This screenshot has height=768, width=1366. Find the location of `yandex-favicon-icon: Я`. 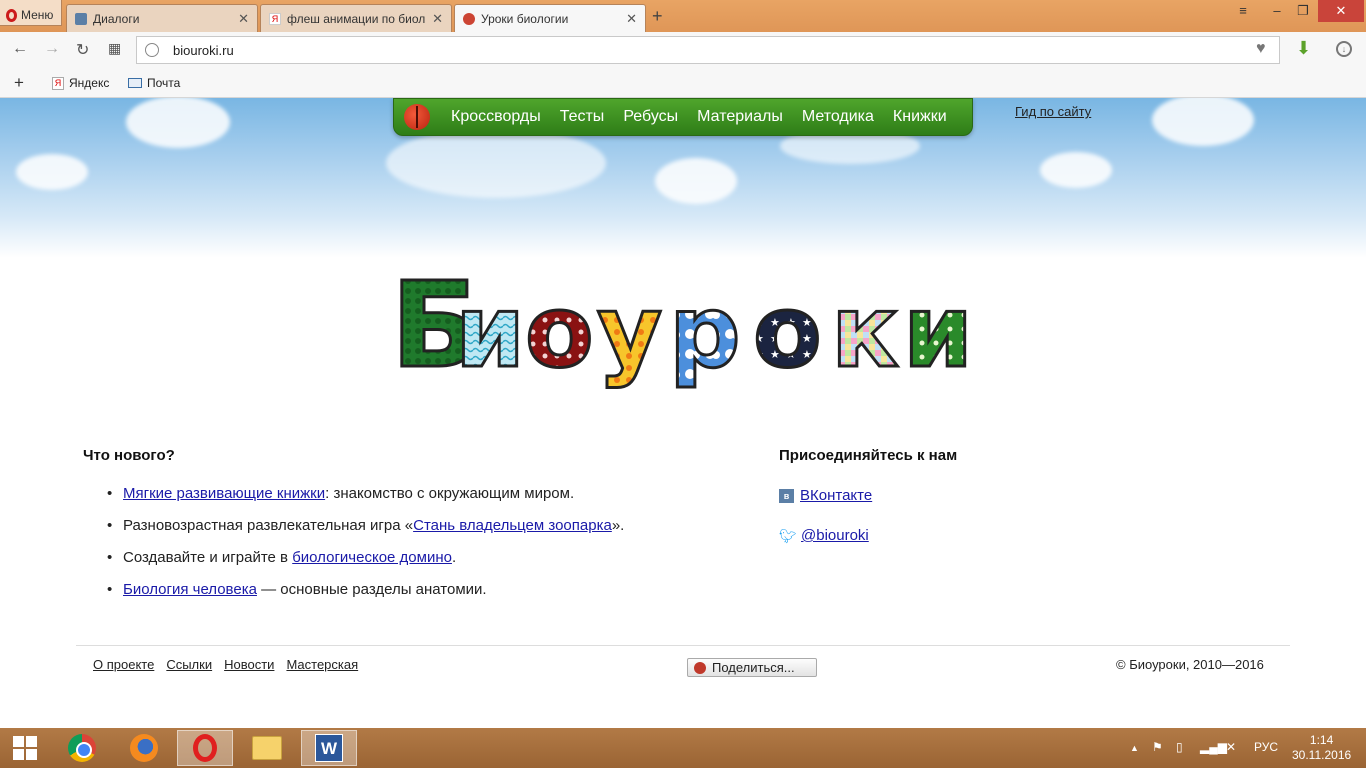

yandex-favicon-icon: Я is located at coordinates (275, 18).